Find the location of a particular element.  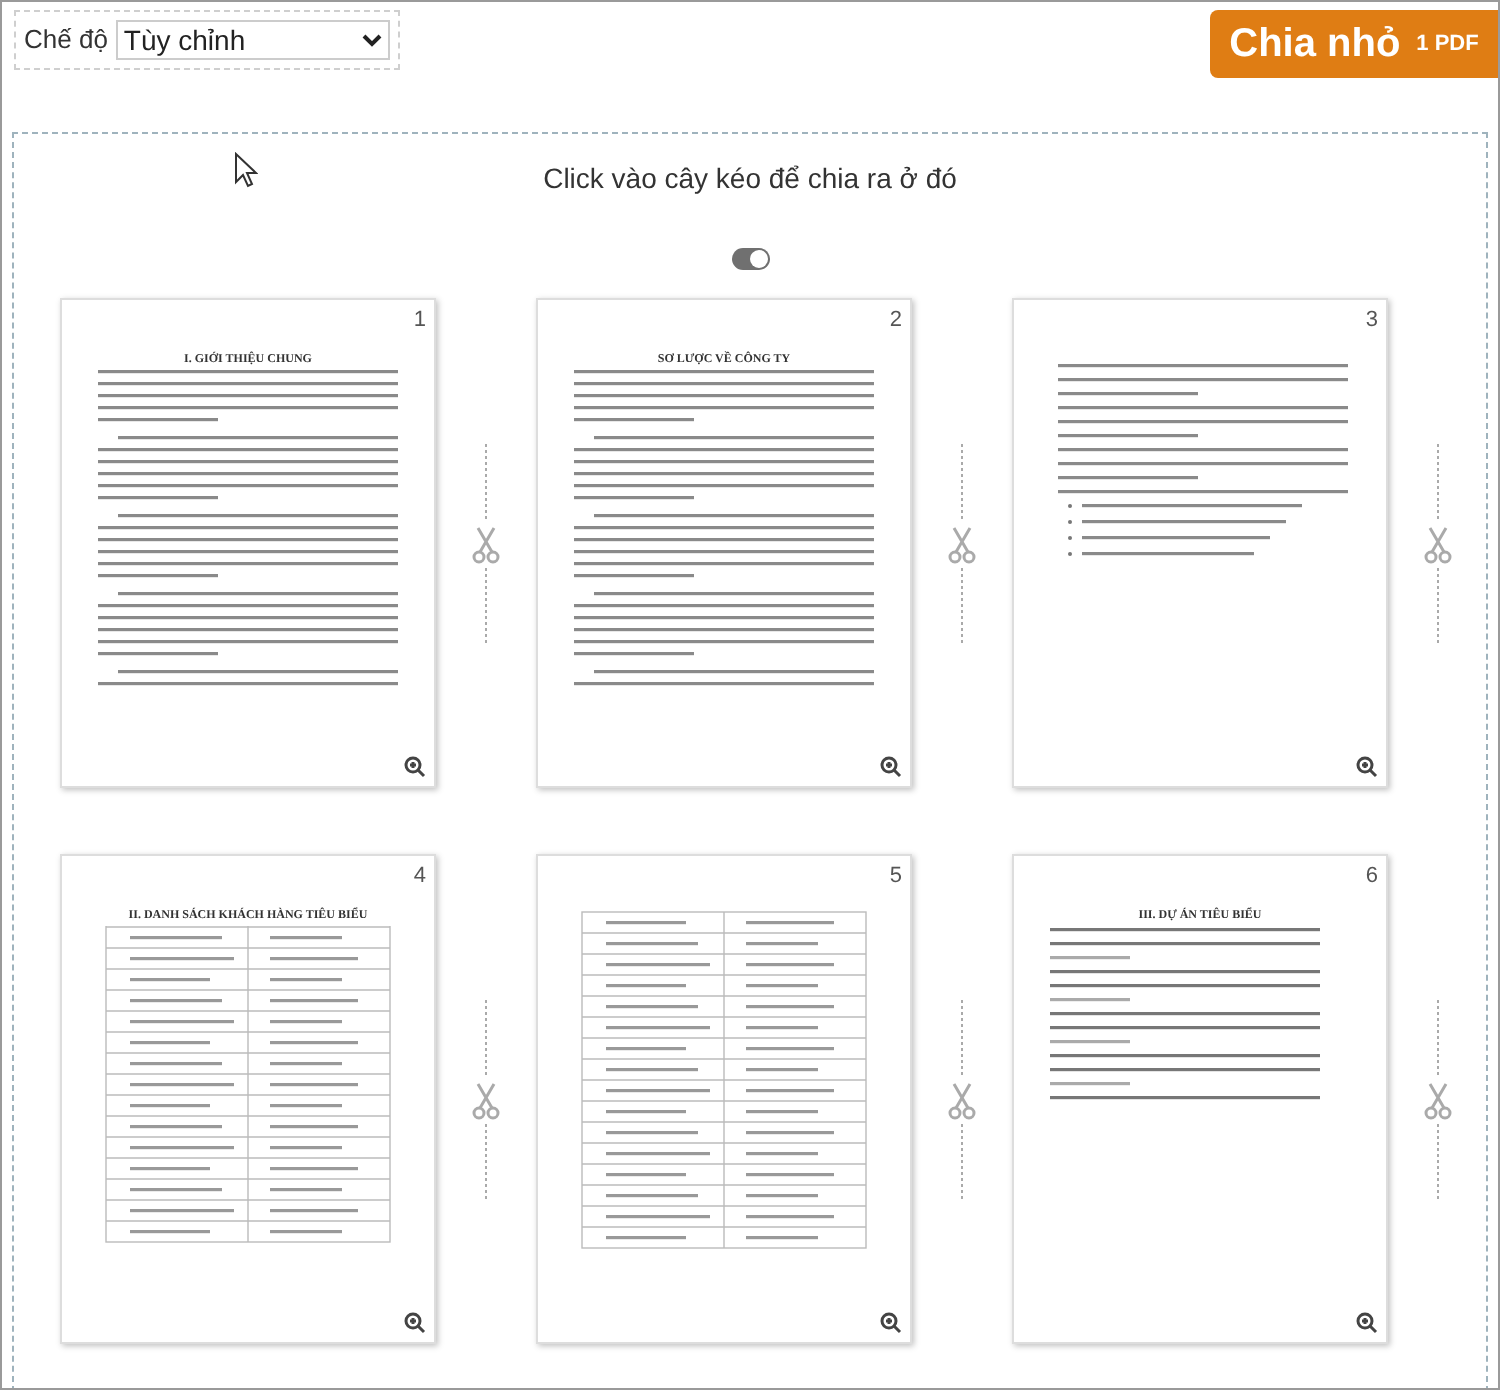

page-thumbnail: 3 is located at coordinates (1200, 543).